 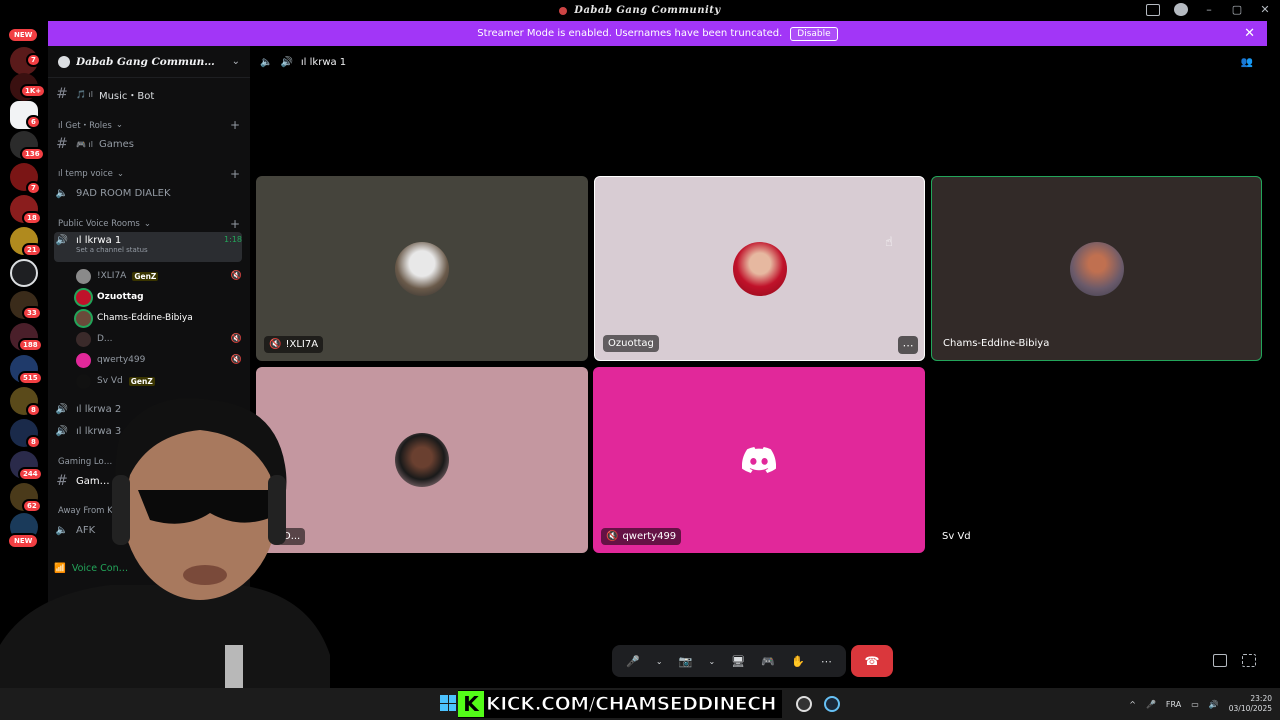 I want to click on chevron-up-icon: ^, so click(x=1132, y=704).